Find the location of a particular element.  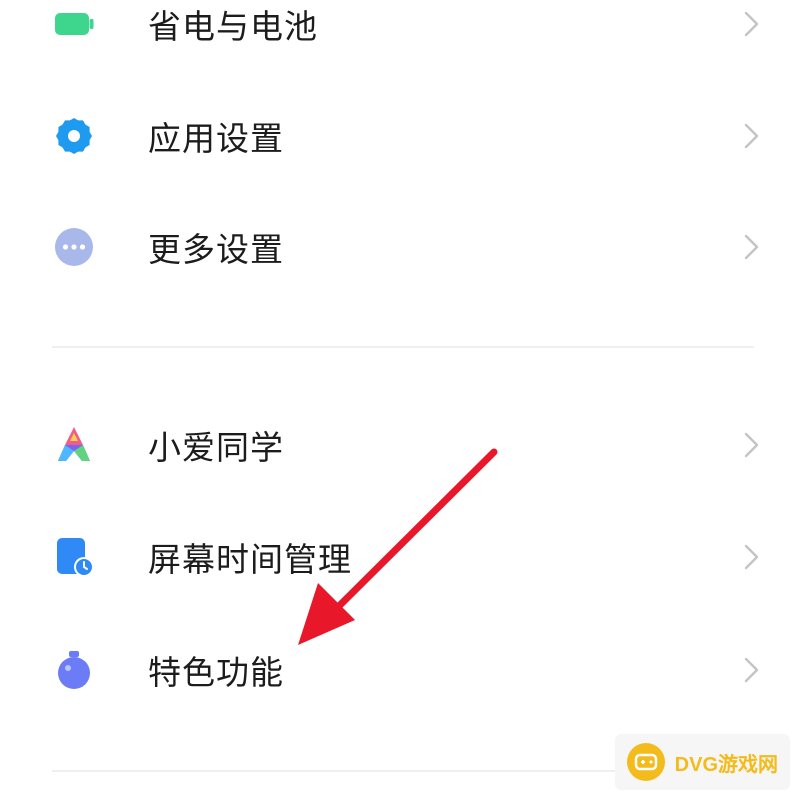

settings-item-label: 小爱同学 is located at coordinates (216, 447).